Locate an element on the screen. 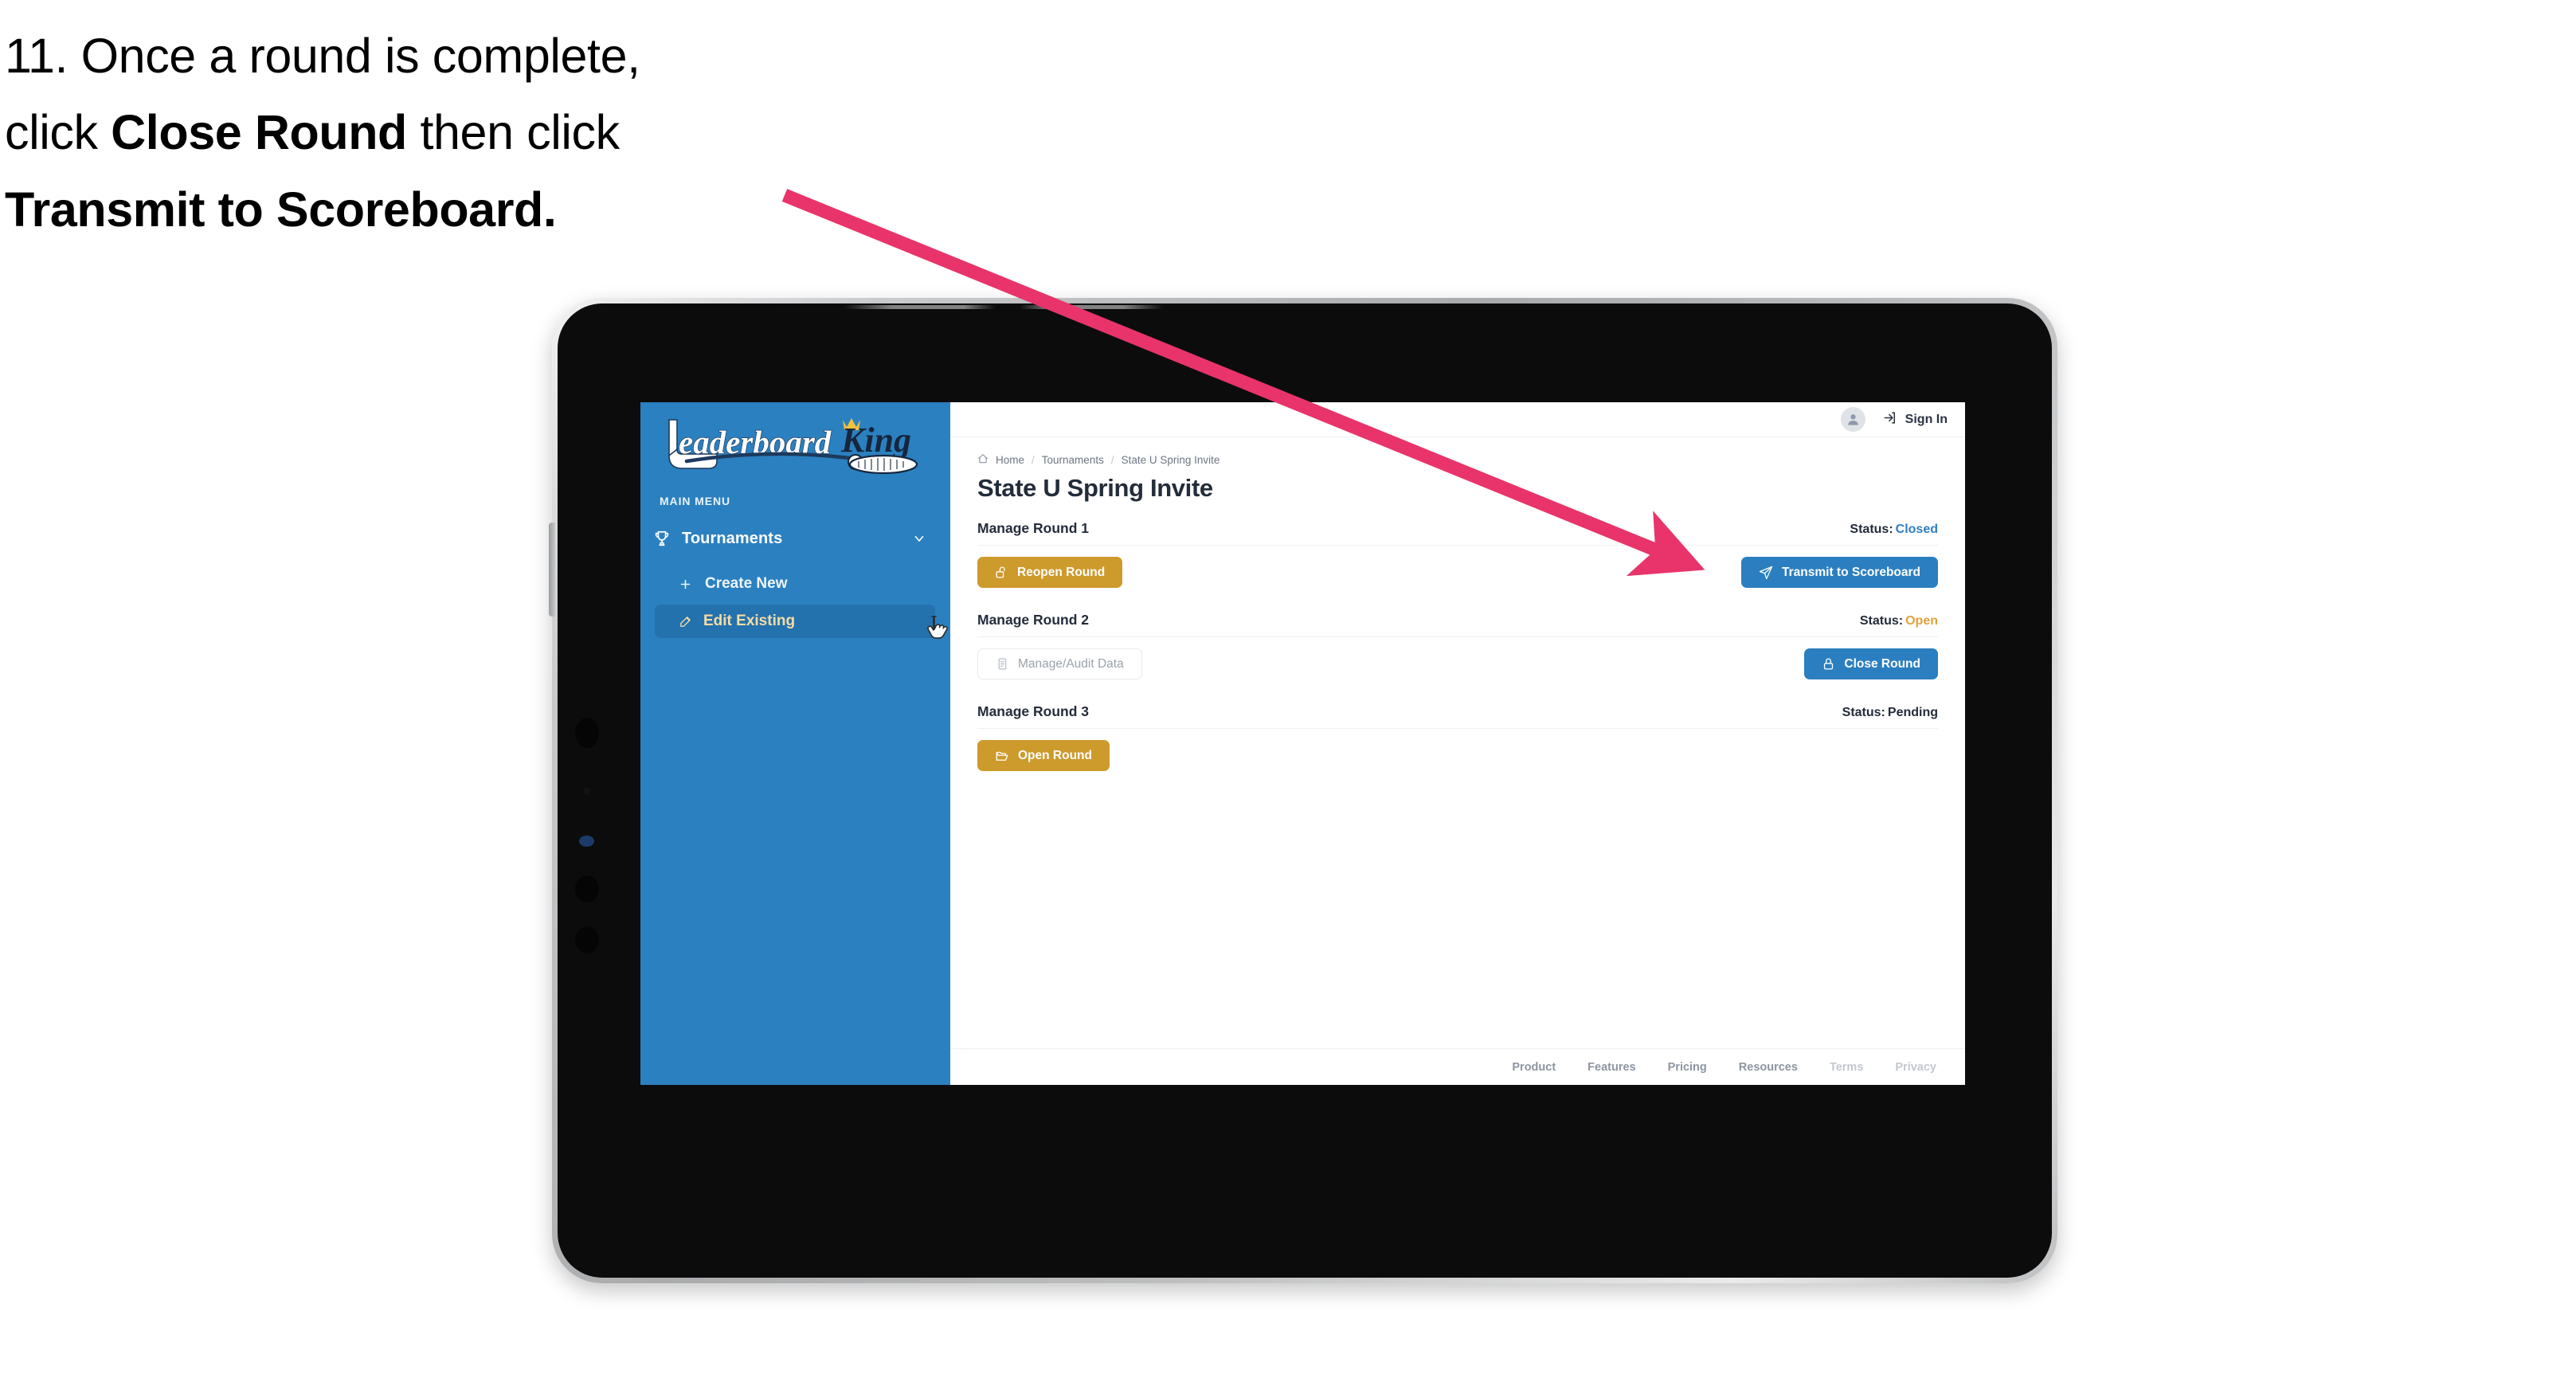  sidebar-item-edit-existing: Edit Existing is located at coordinates (795, 621).